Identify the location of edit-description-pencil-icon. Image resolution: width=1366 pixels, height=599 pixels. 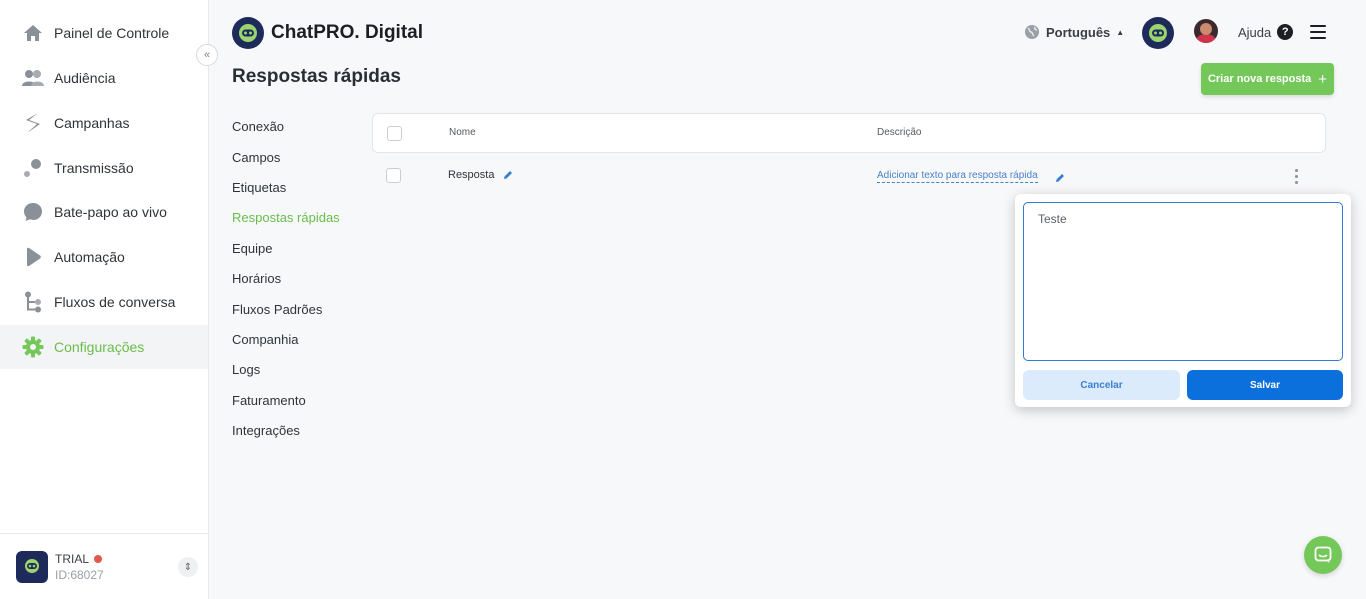
(1060, 179).